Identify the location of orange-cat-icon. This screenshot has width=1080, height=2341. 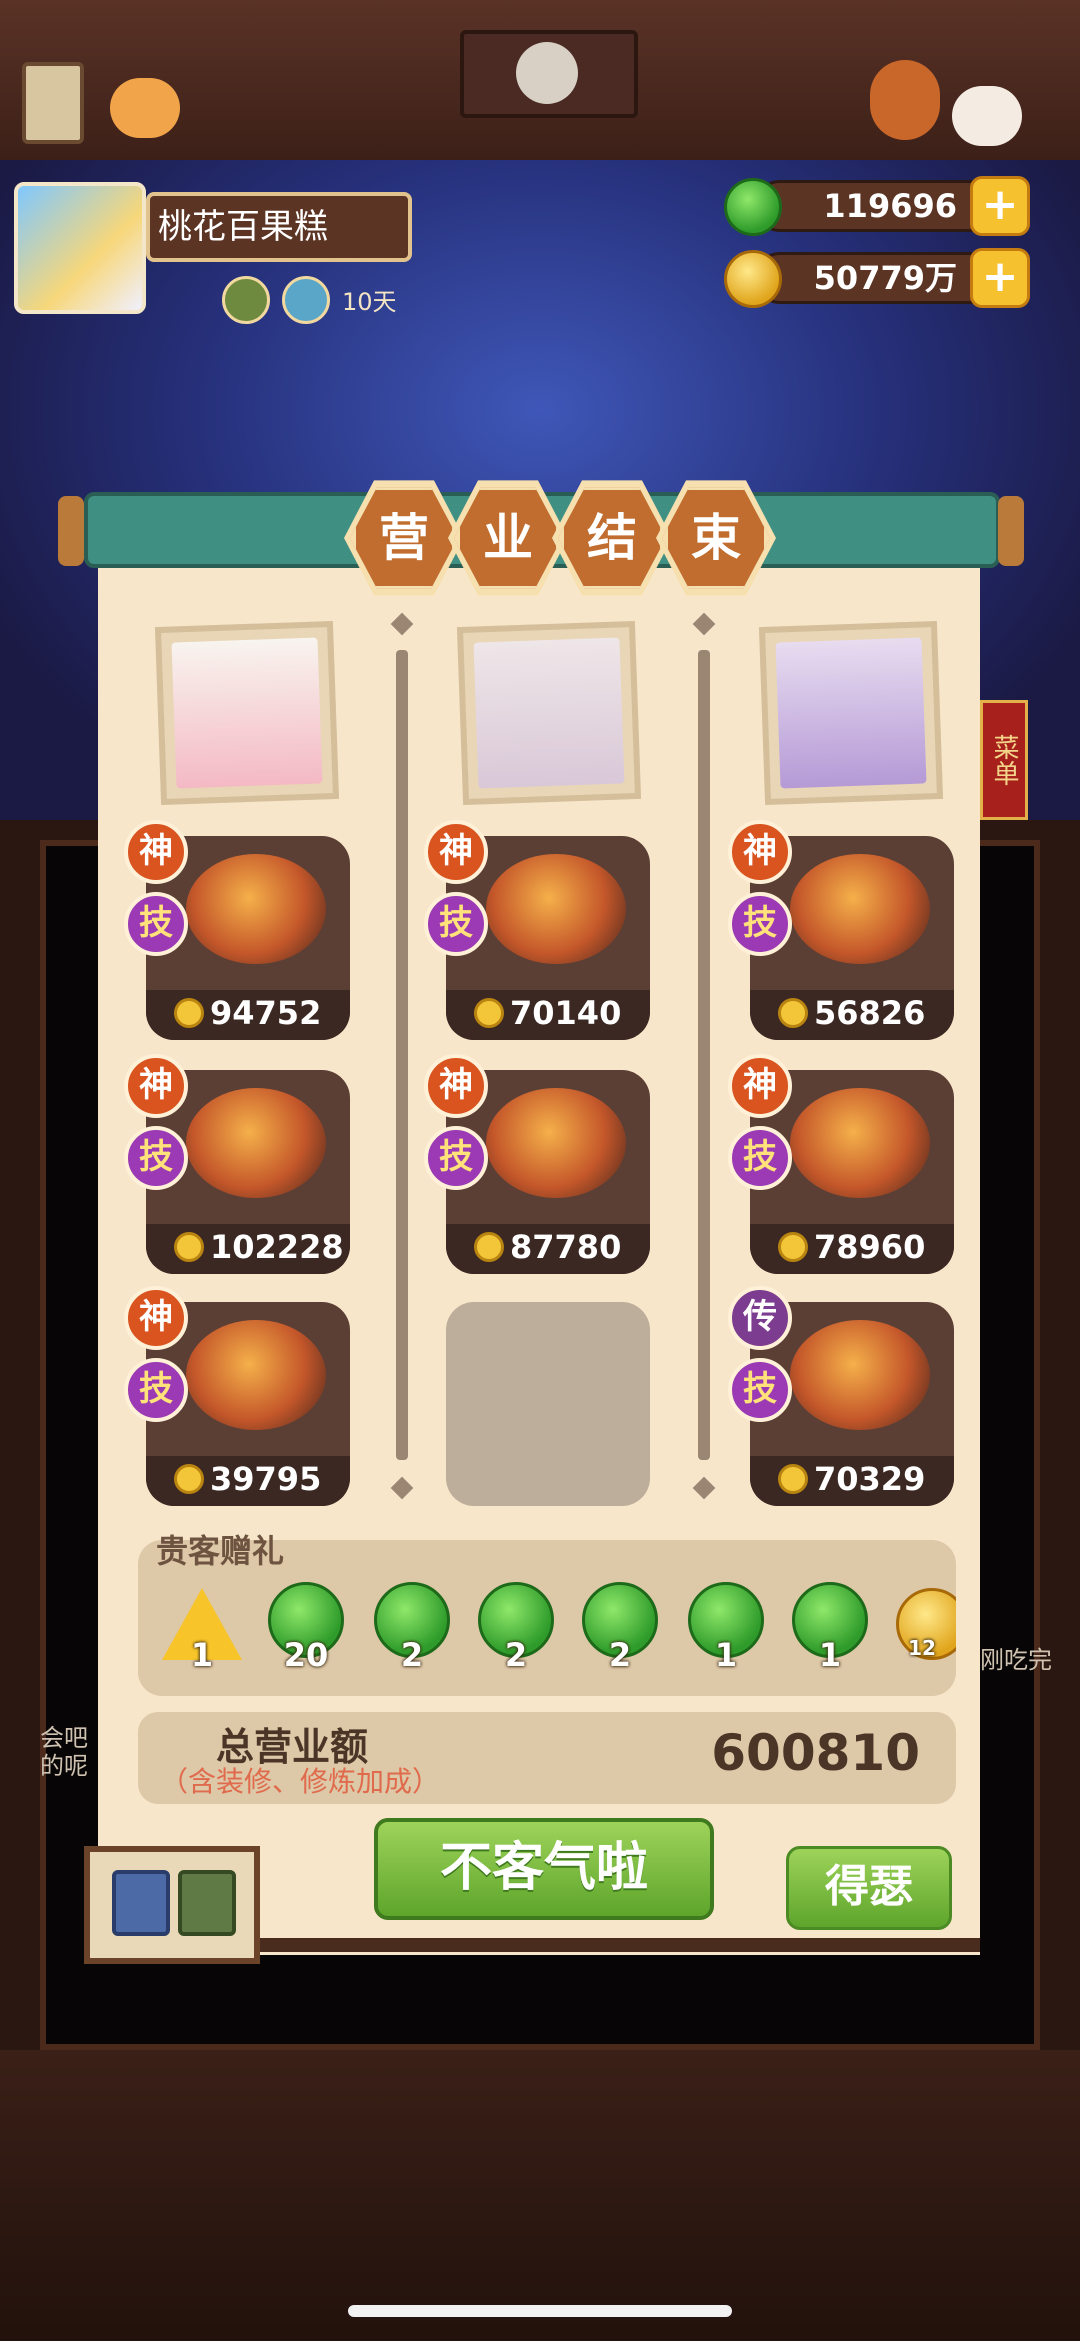
(145, 108).